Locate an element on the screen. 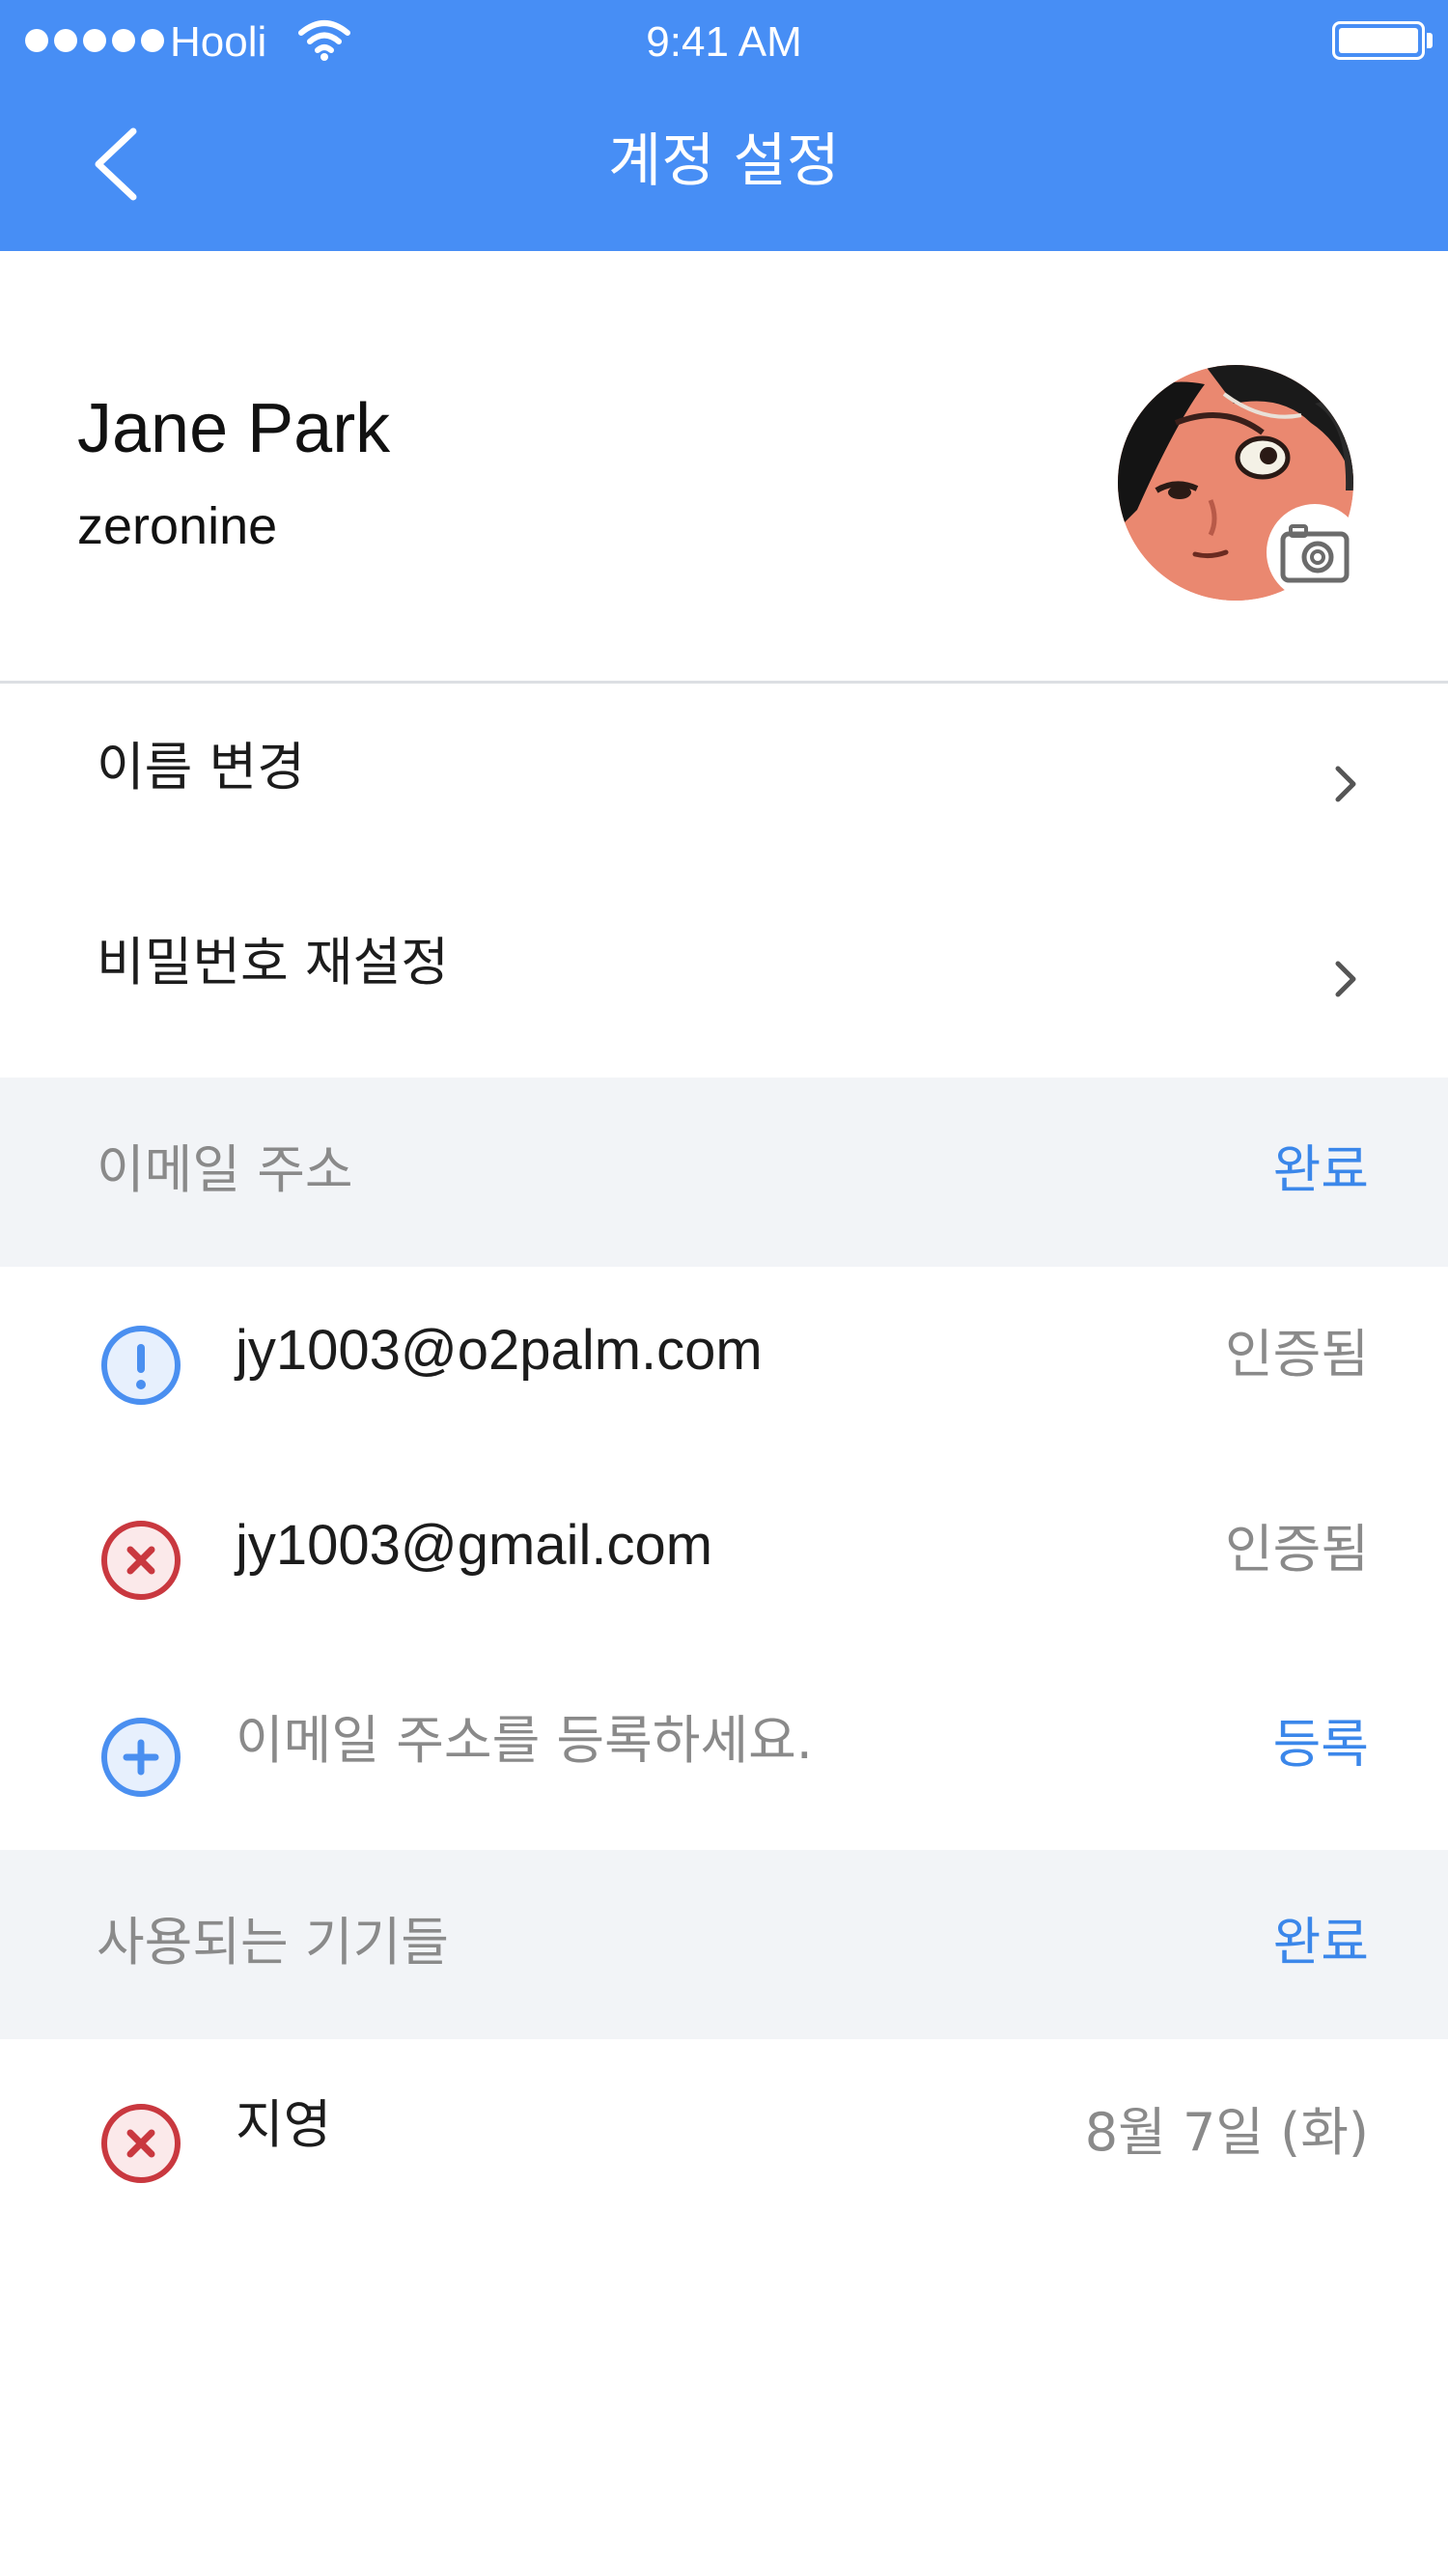 The width and height of the screenshot is (1448, 2576). email-row: jy1003@o2palm.com 인증됨 is located at coordinates (724, 1364).